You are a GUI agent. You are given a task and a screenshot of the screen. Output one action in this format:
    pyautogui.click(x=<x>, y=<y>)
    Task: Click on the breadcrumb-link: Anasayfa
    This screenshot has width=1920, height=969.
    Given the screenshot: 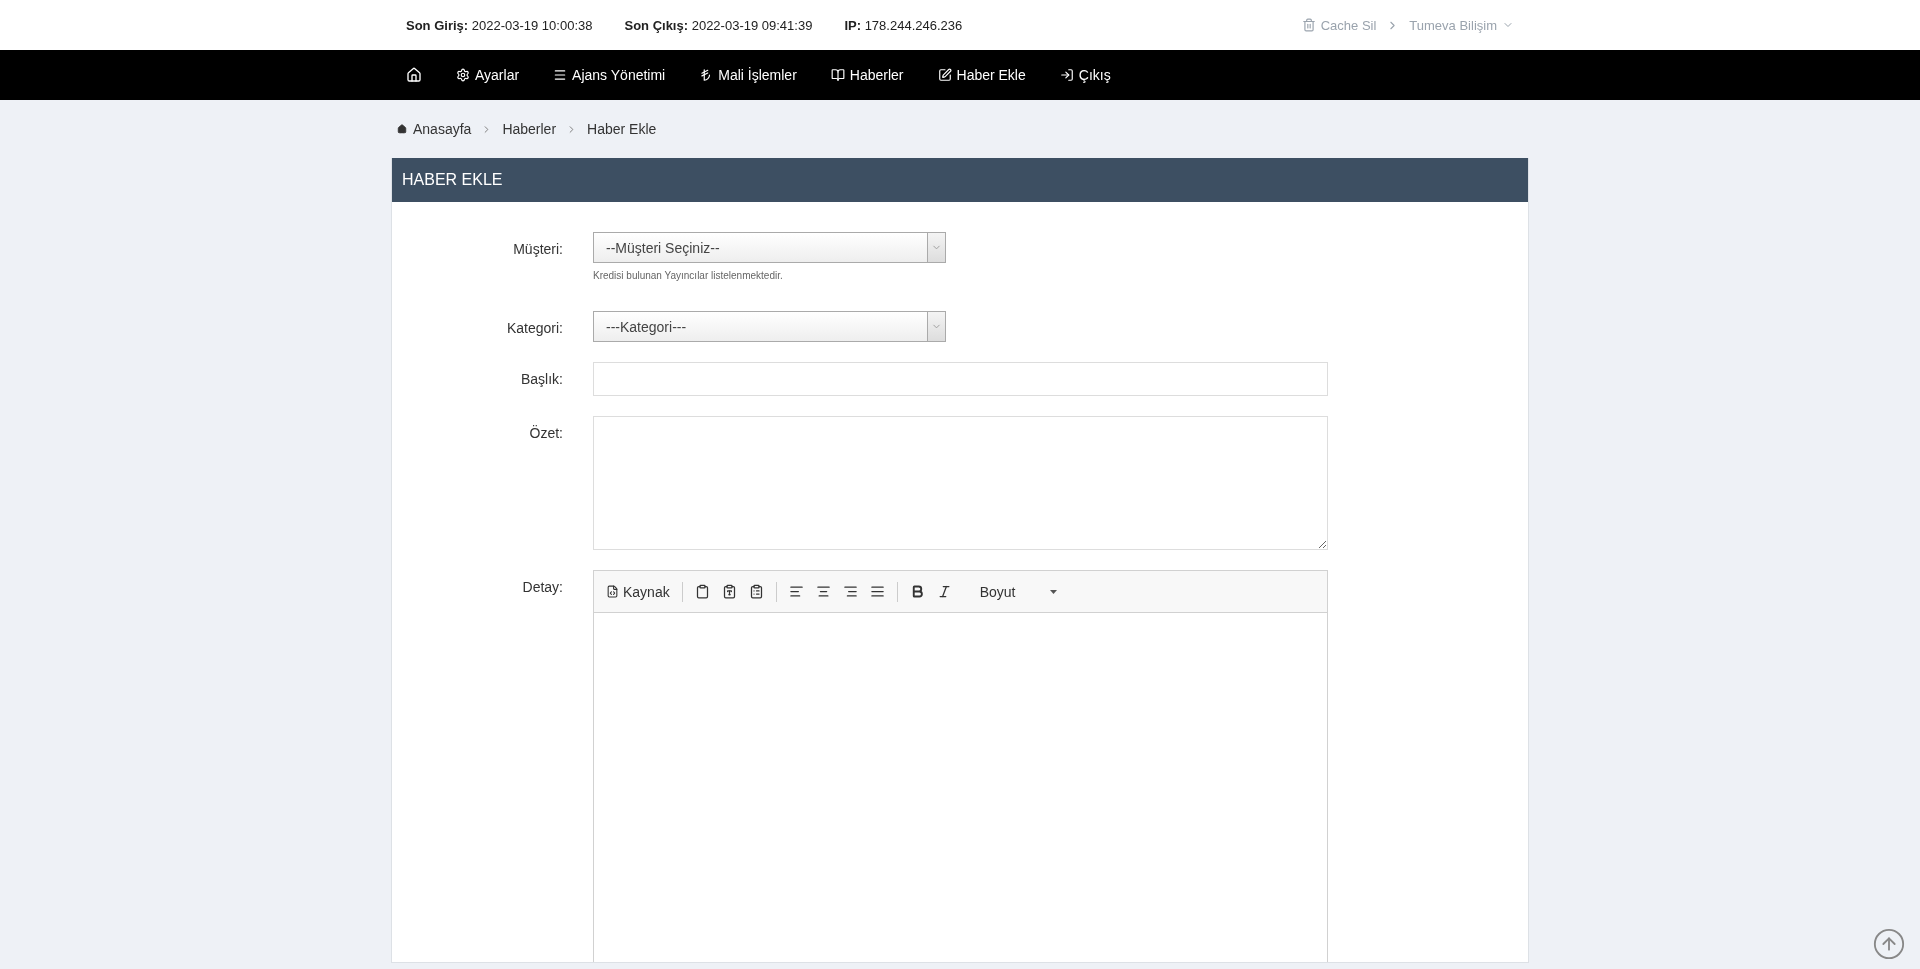 What is the action you would take?
    pyautogui.click(x=434, y=129)
    